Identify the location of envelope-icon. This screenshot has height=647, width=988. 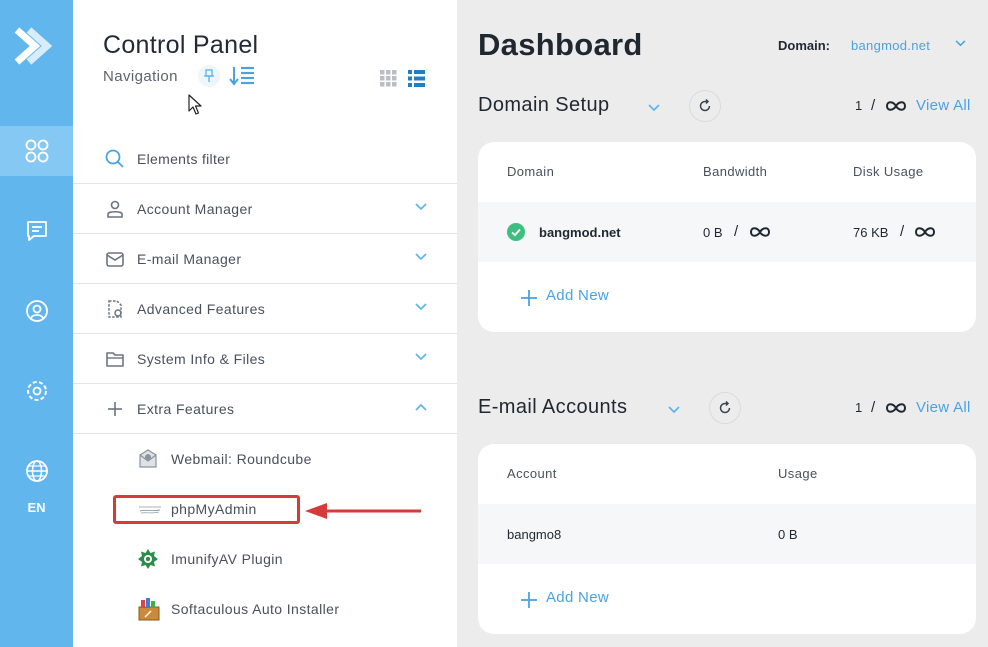
(115, 259).